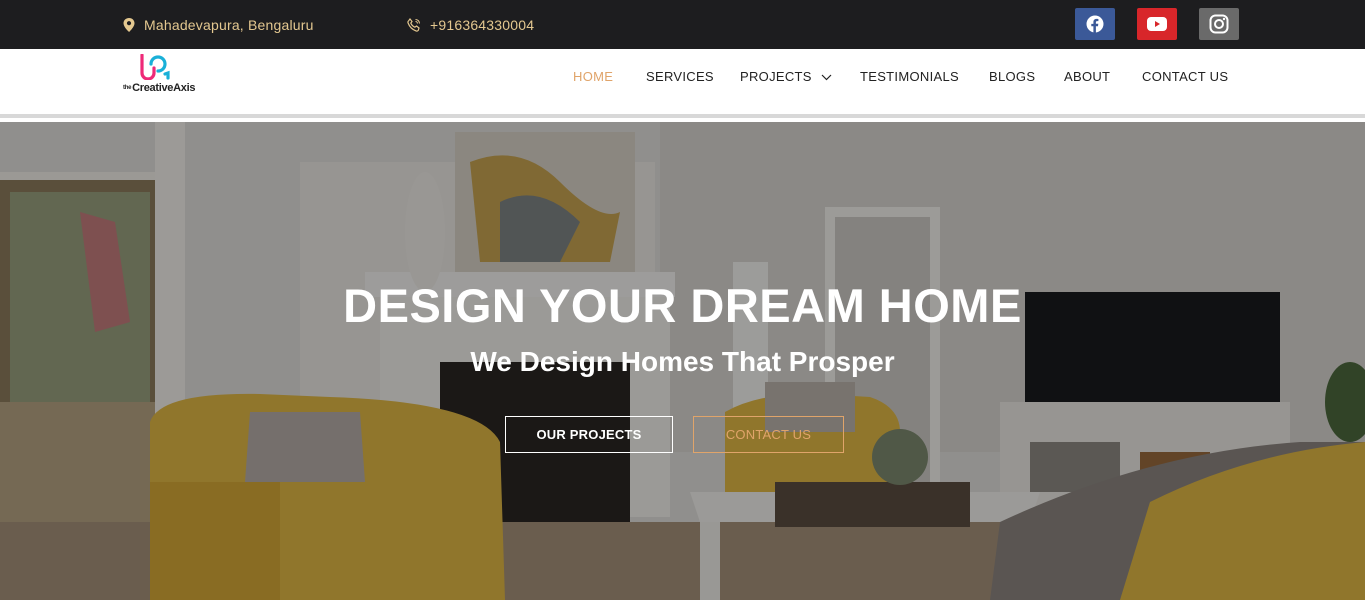  What do you see at coordinates (680, 76) in the screenshot?
I see `nav-services: SERVICES` at bounding box center [680, 76].